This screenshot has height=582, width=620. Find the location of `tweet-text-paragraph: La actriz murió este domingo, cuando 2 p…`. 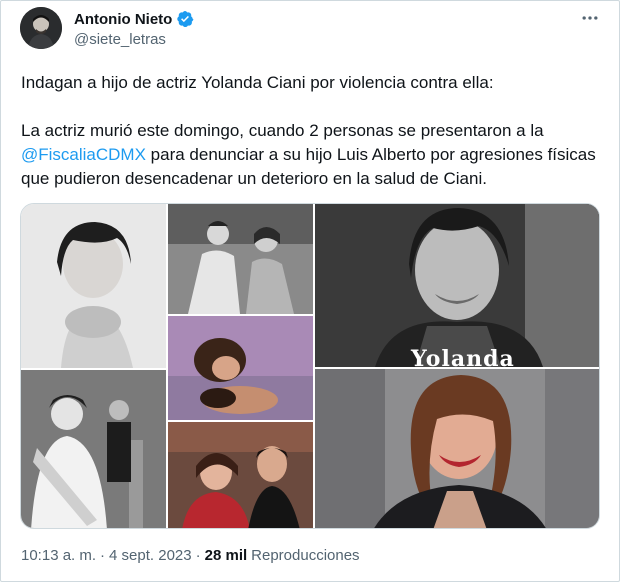

tweet-text-paragraph: La actriz murió este domingo, cuando 2 p… is located at coordinates (311, 155).